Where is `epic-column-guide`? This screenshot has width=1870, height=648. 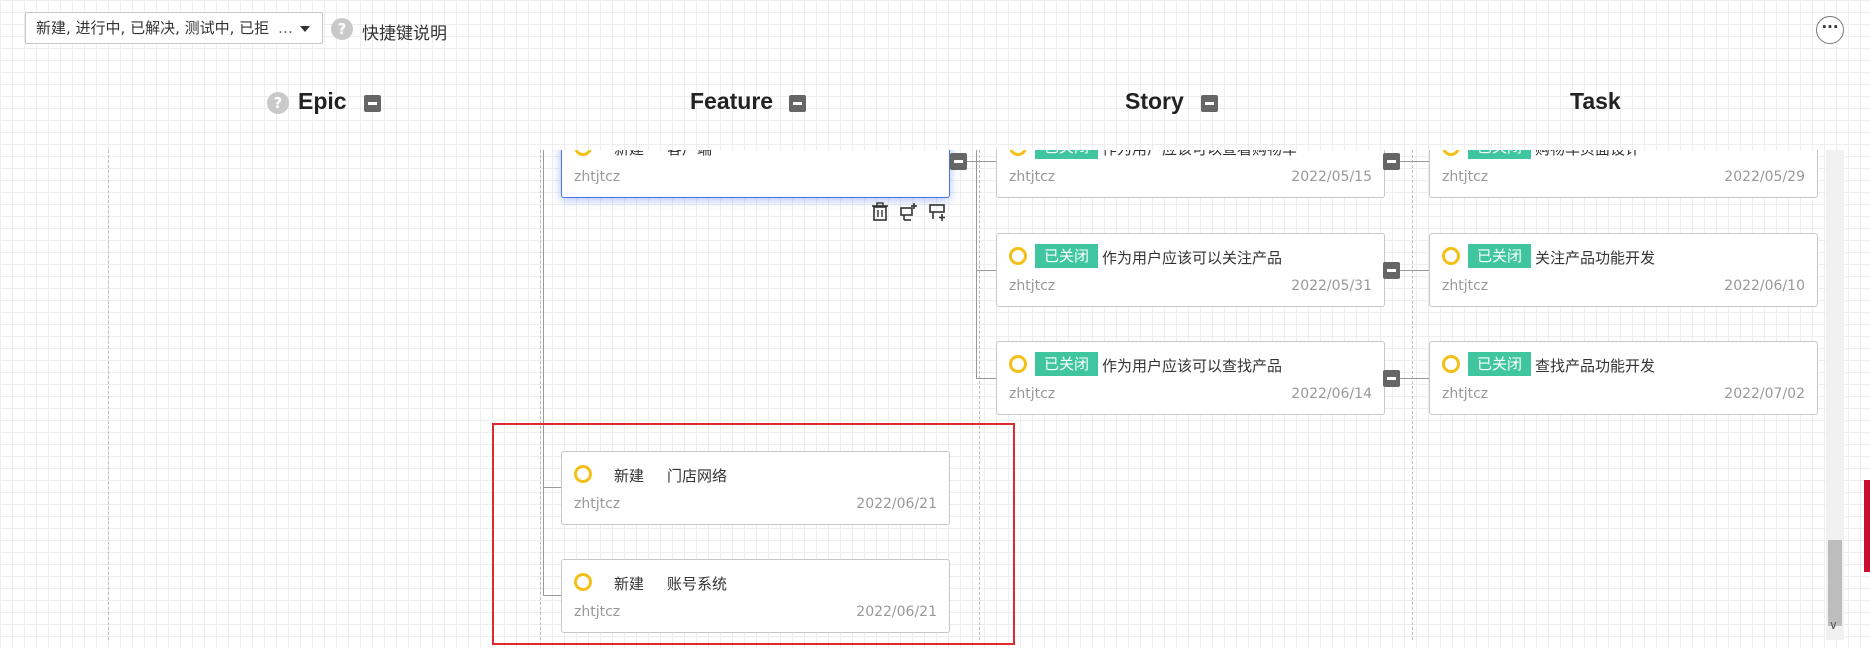
epic-column-guide is located at coordinates (108, 395).